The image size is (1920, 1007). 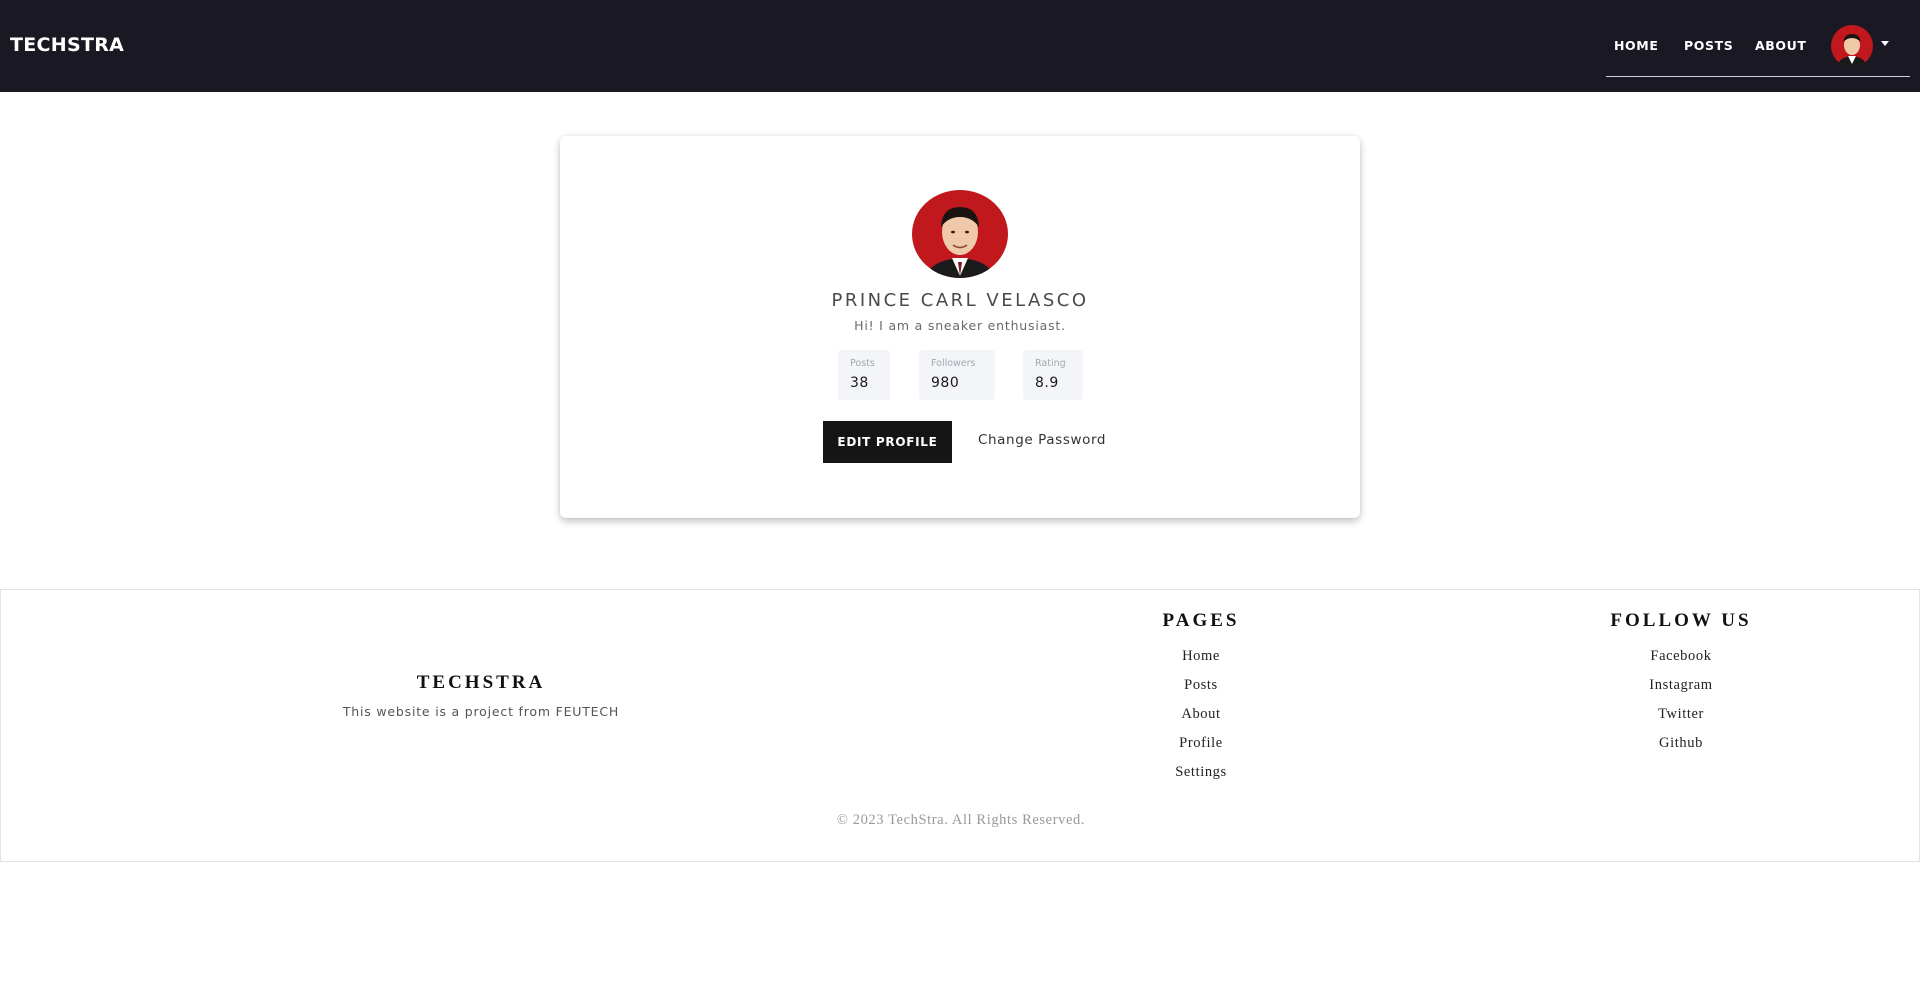 I want to click on footer-link-home: Home, so click(x=1201, y=656).